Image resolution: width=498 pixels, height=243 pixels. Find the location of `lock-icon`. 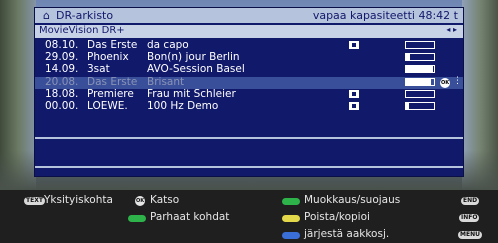

lock-icon is located at coordinates (354, 93).